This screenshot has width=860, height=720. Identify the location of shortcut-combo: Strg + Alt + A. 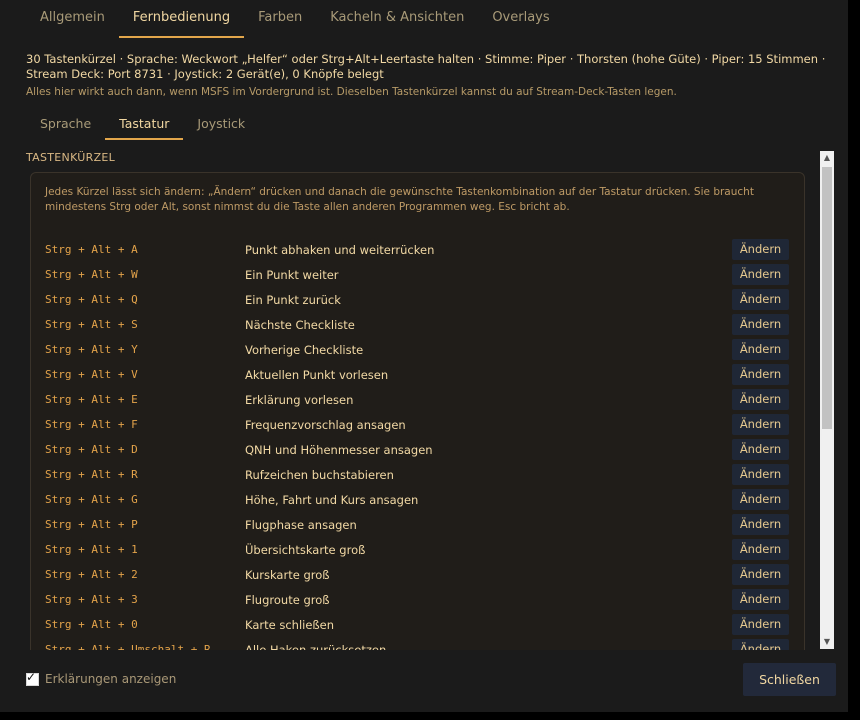
(91, 249).